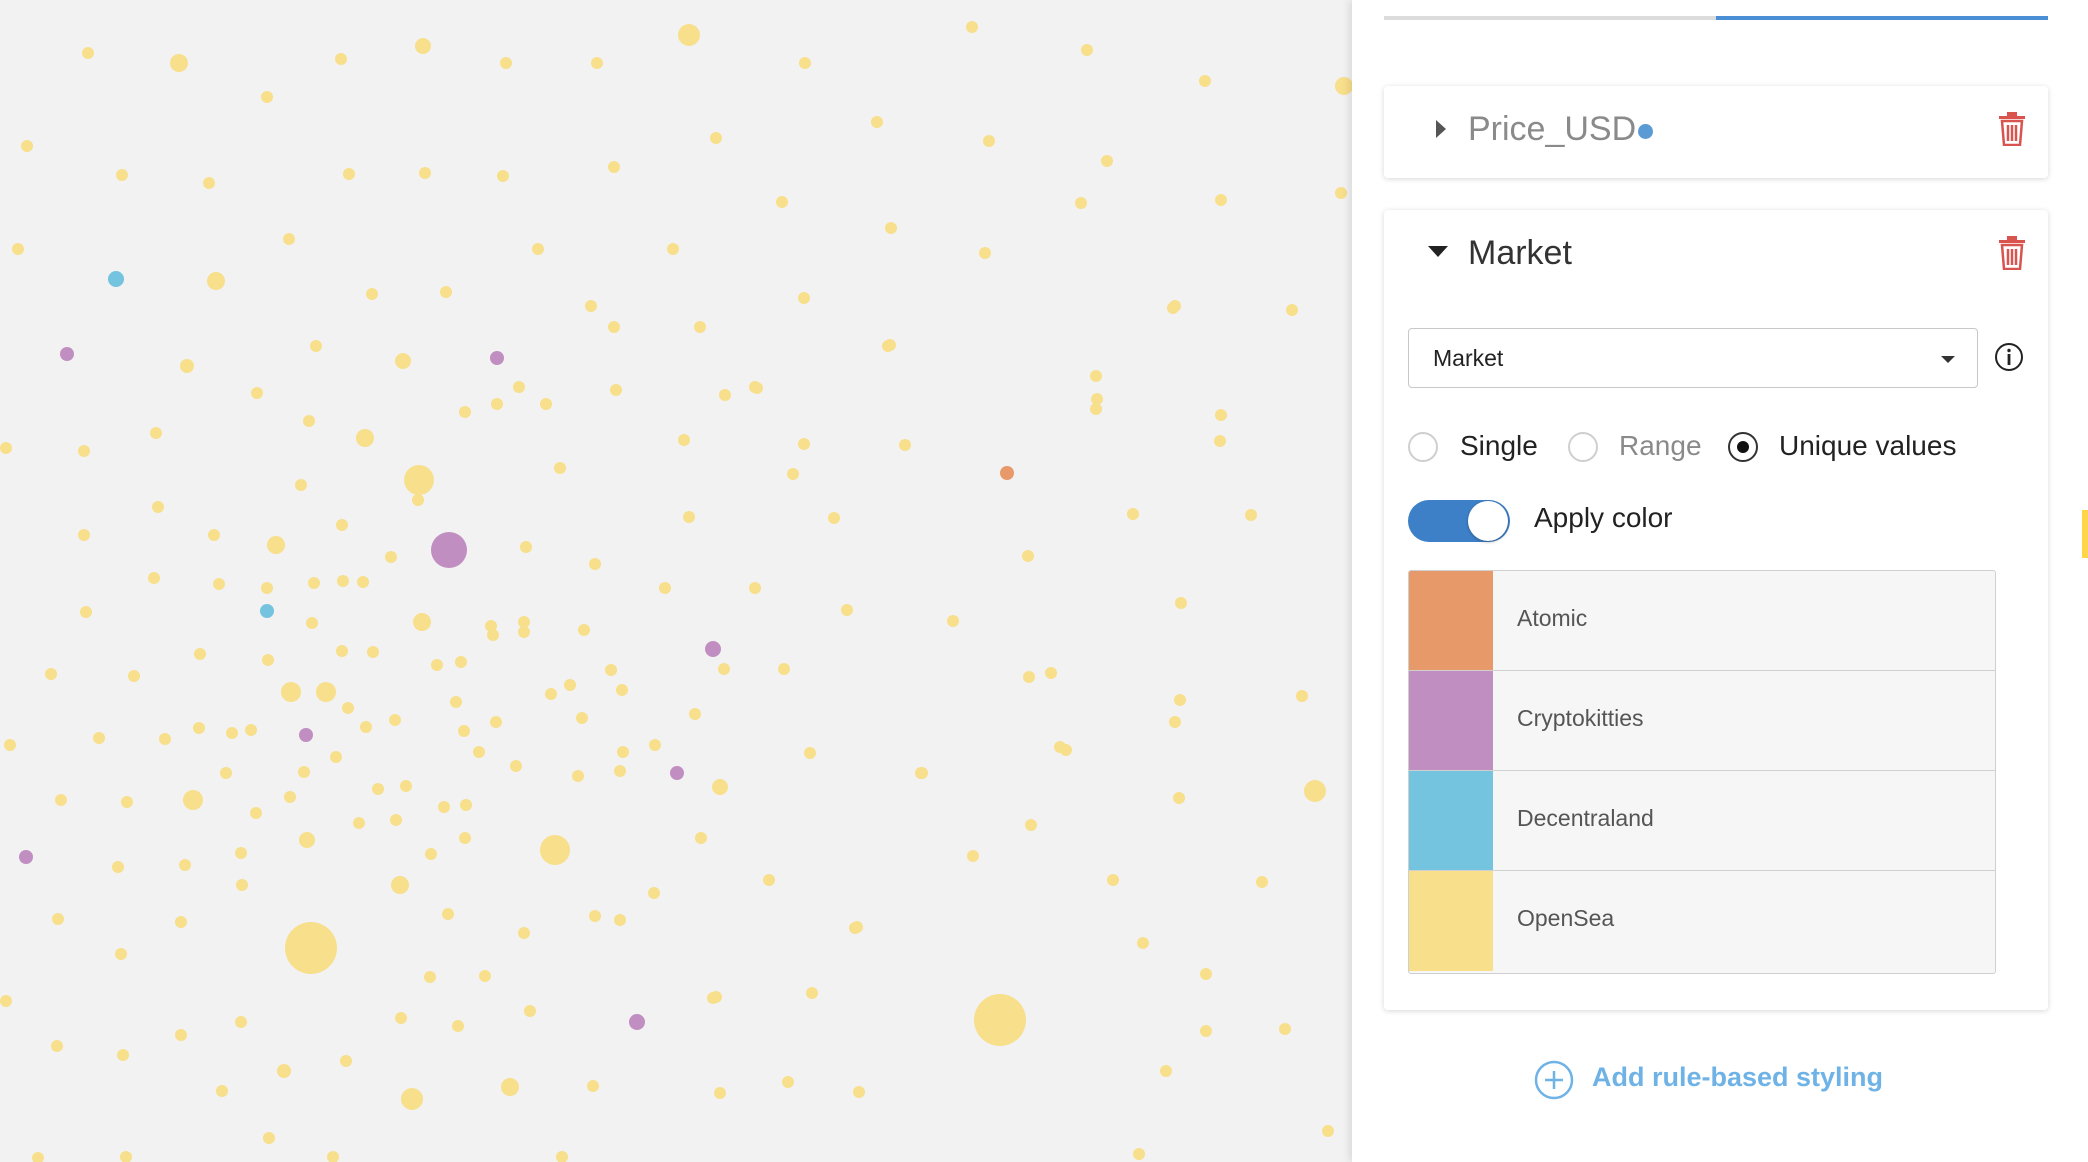 This screenshot has height=1162, width=2088. I want to click on rule-title: Market, so click(1520, 253).